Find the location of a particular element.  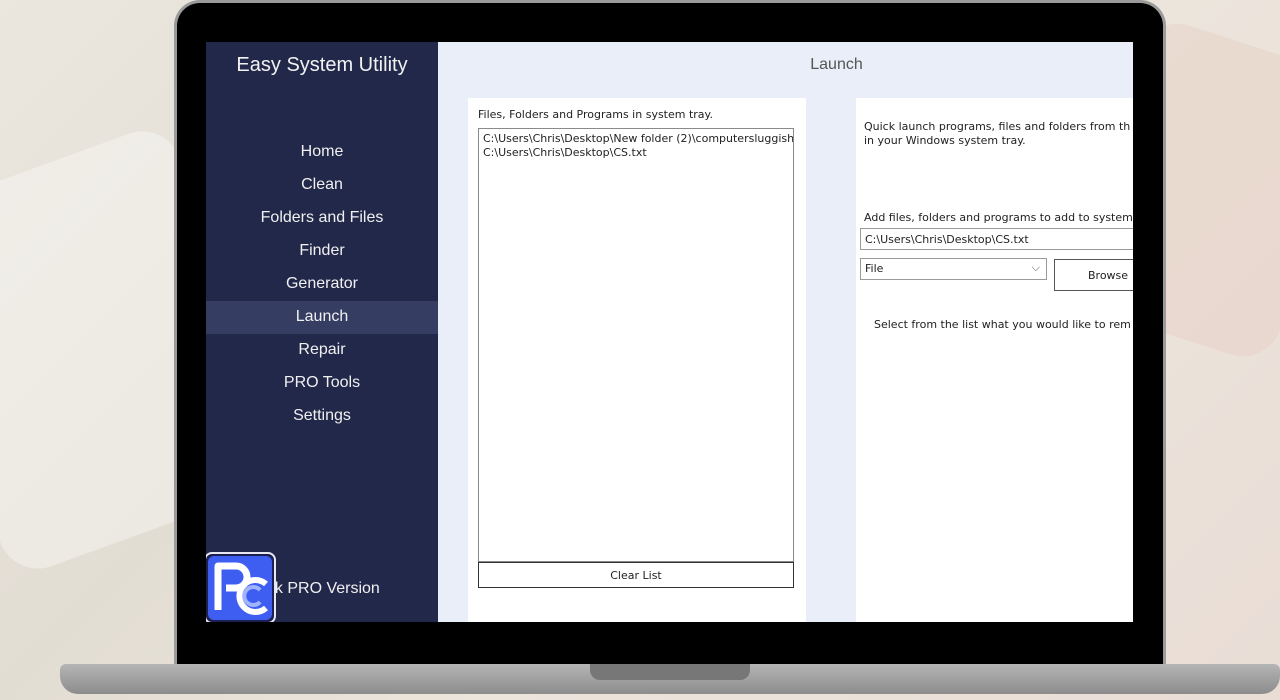

sidebar-item-repair: Repair is located at coordinates (322, 350).